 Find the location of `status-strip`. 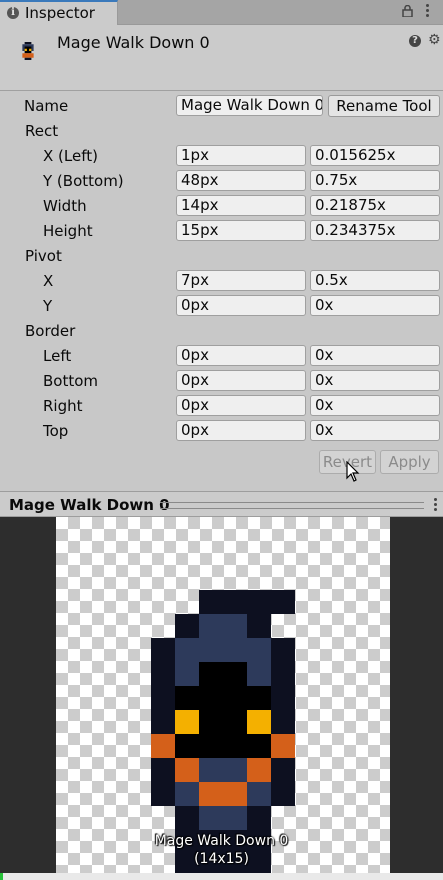

status-strip is located at coordinates (221, 876).